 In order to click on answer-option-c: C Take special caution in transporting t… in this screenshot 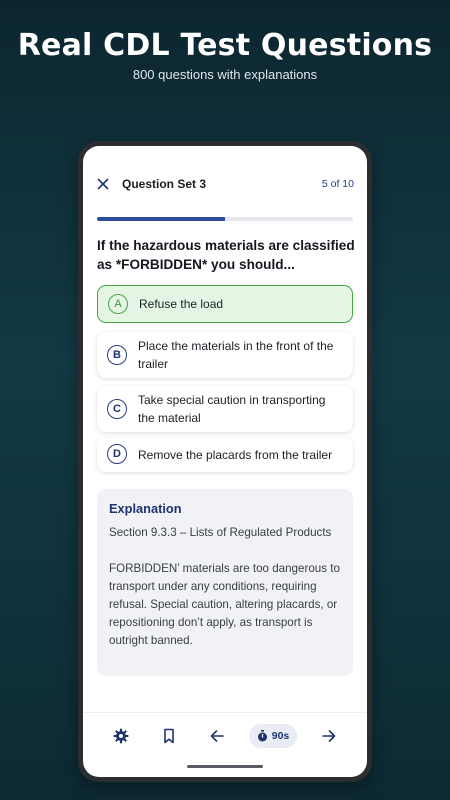, I will do `click(225, 409)`.